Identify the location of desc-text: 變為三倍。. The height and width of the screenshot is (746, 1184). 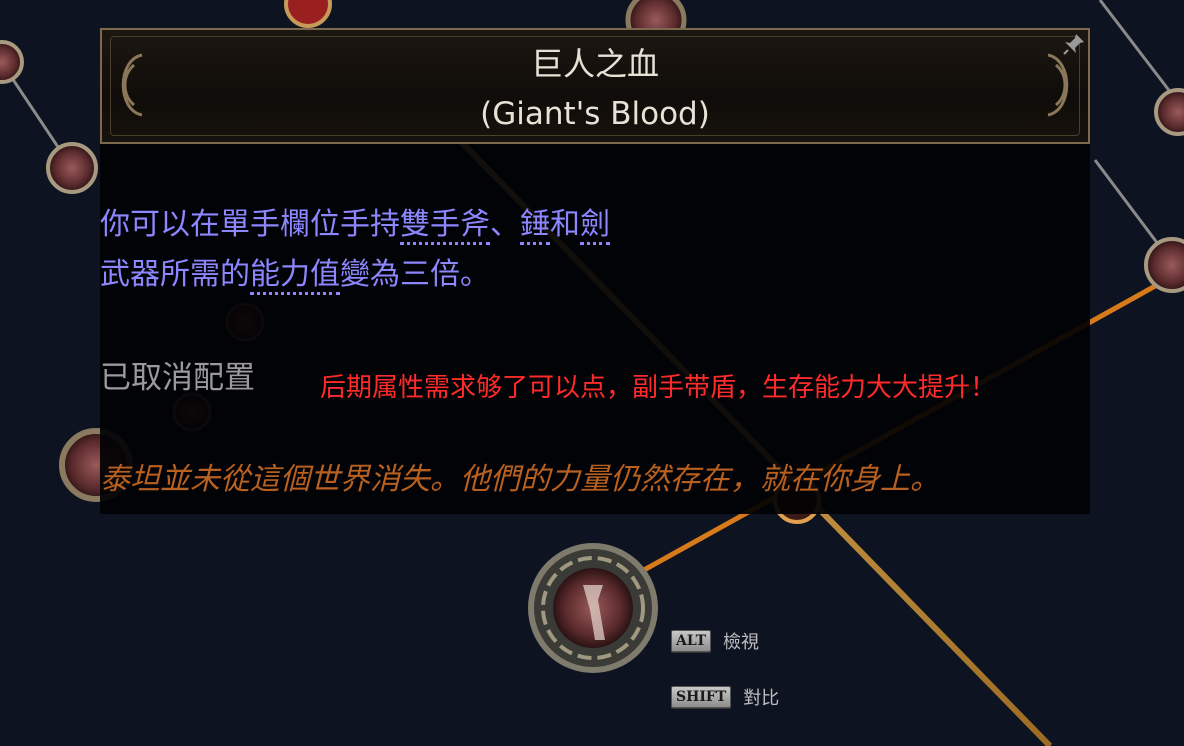
(415, 274).